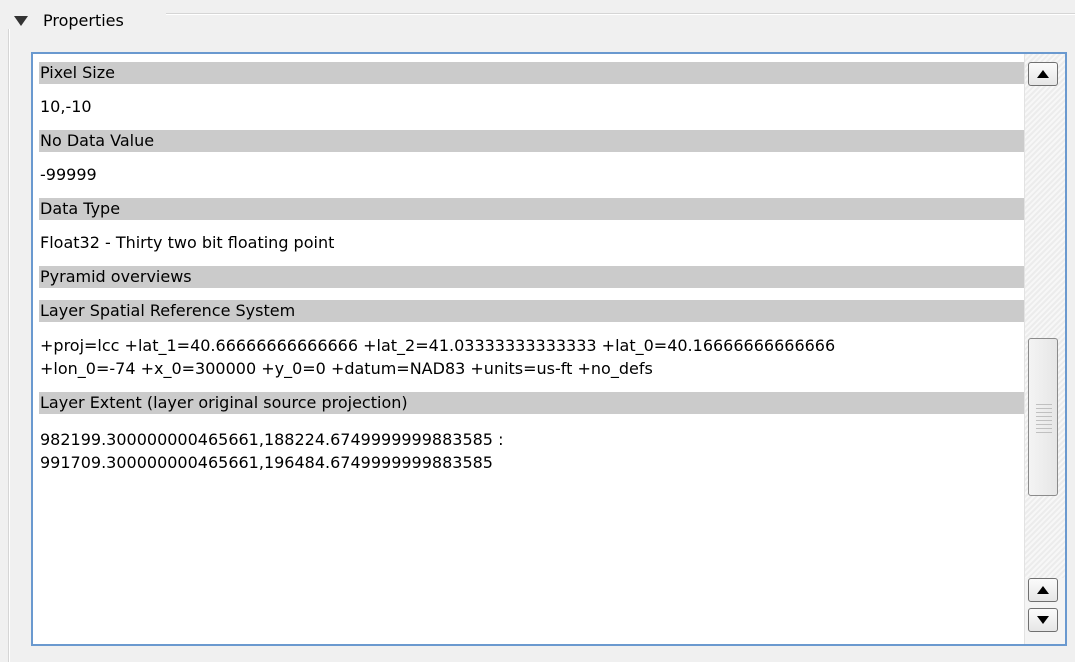 The width and height of the screenshot is (1075, 662). I want to click on section-value-no-data-value: -99999, so click(533, 175).